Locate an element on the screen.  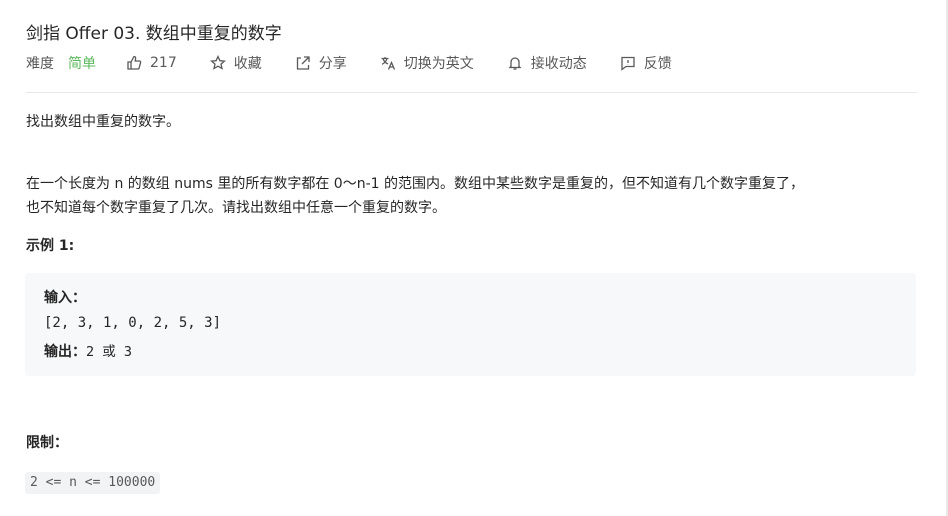
bell-icon is located at coordinates (515, 63).